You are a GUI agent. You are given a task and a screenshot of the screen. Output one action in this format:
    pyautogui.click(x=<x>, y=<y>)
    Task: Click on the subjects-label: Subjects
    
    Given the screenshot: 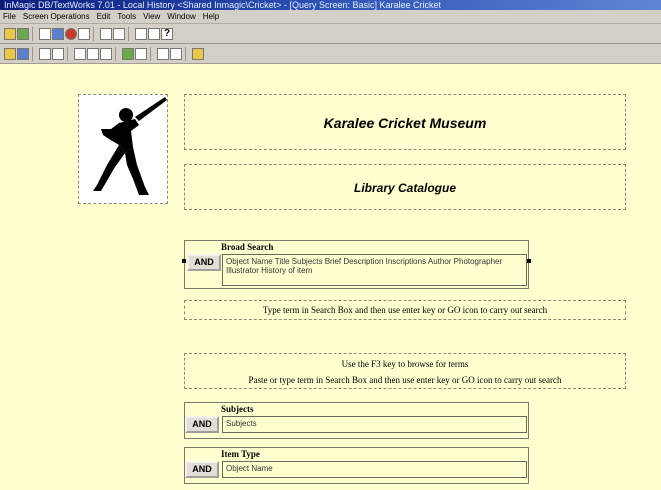 What is the action you would take?
    pyautogui.click(x=237, y=409)
    